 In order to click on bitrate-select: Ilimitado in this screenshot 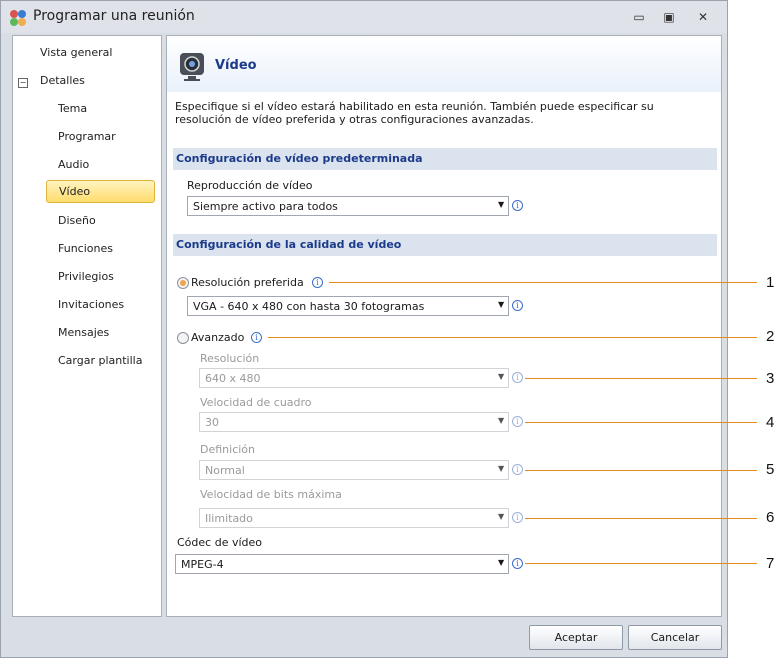, I will do `click(354, 518)`.